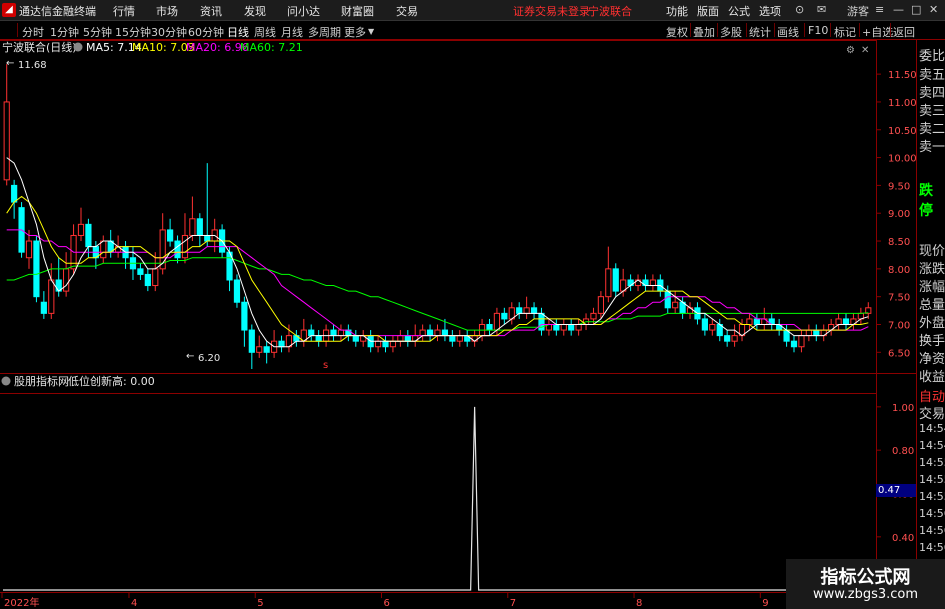 The height and width of the screenshot is (609, 945). I want to click on period-30min: 30分钟, so click(169, 32).